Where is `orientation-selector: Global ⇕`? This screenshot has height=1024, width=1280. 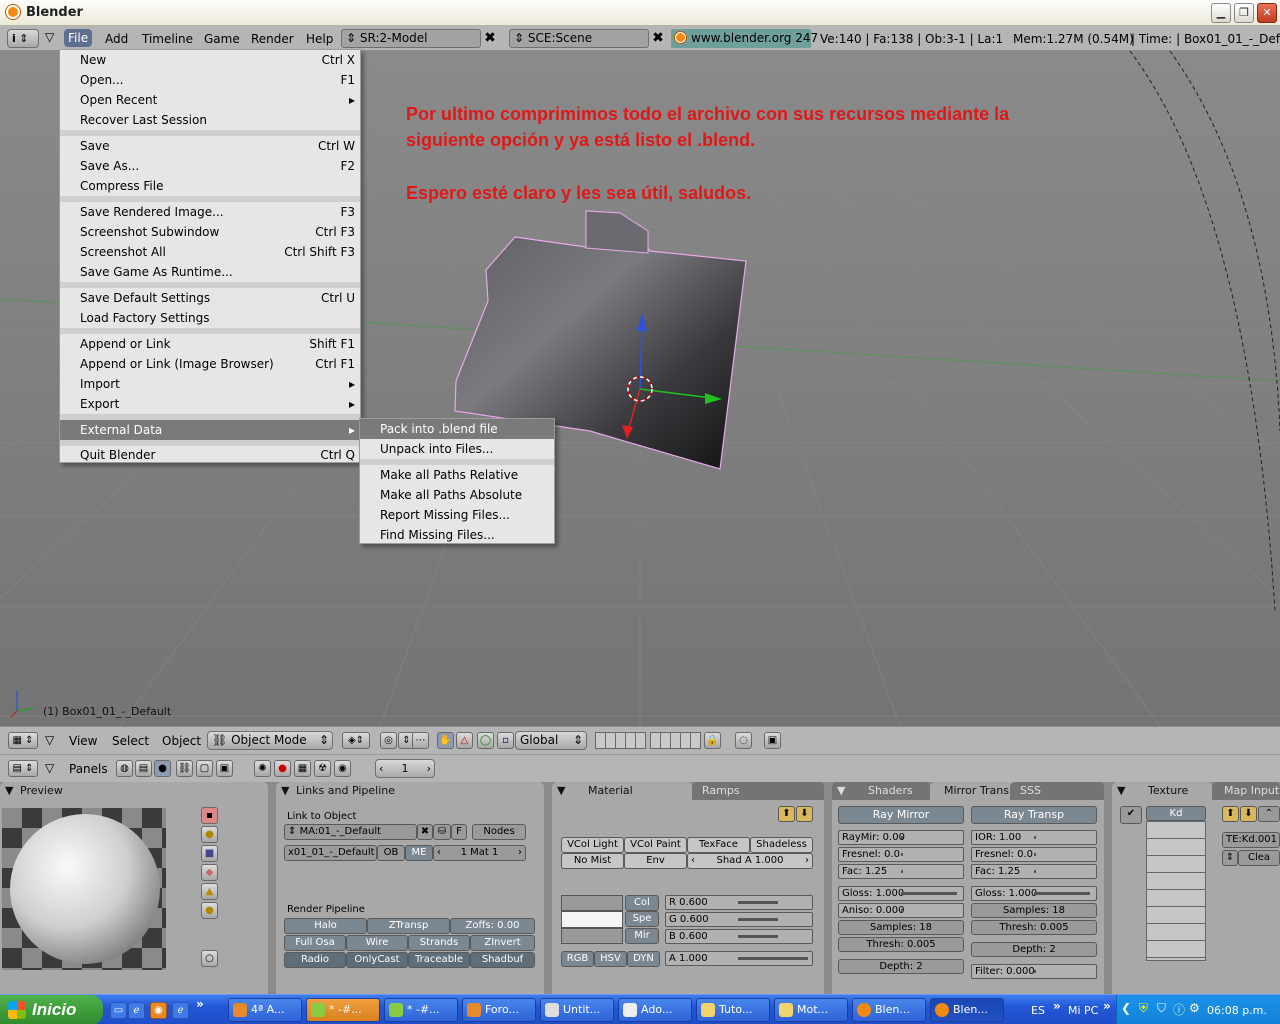 orientation-selector: Global ⇕ is located at coordinates (551, 740).